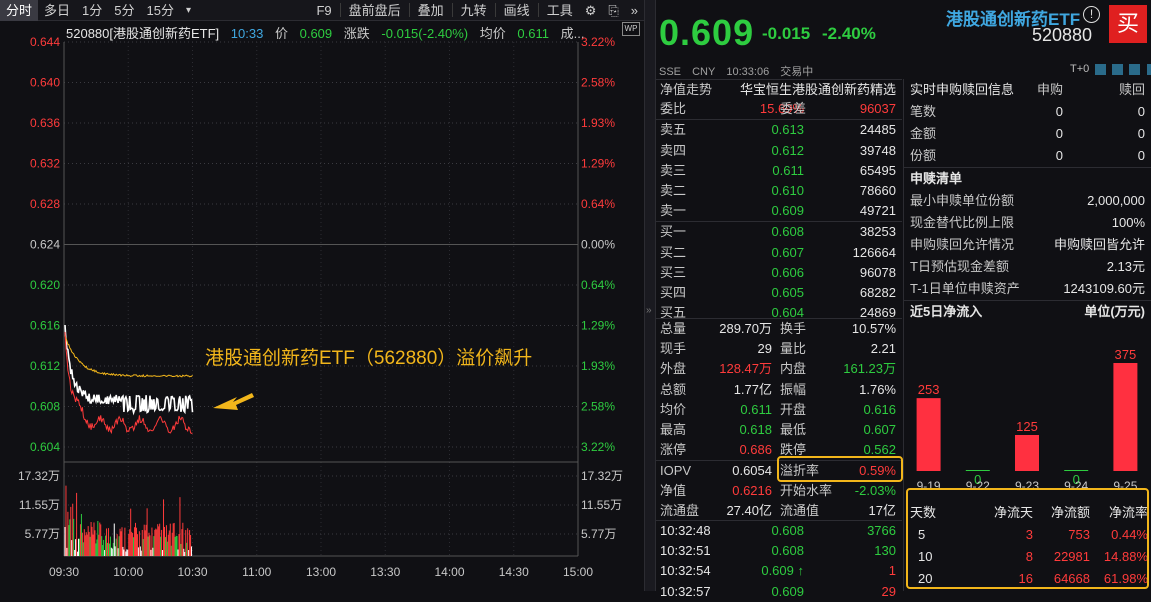  Describe the element at coordinates (673, 170) in the screenshot. I see `level-label: 卖三` at that location.